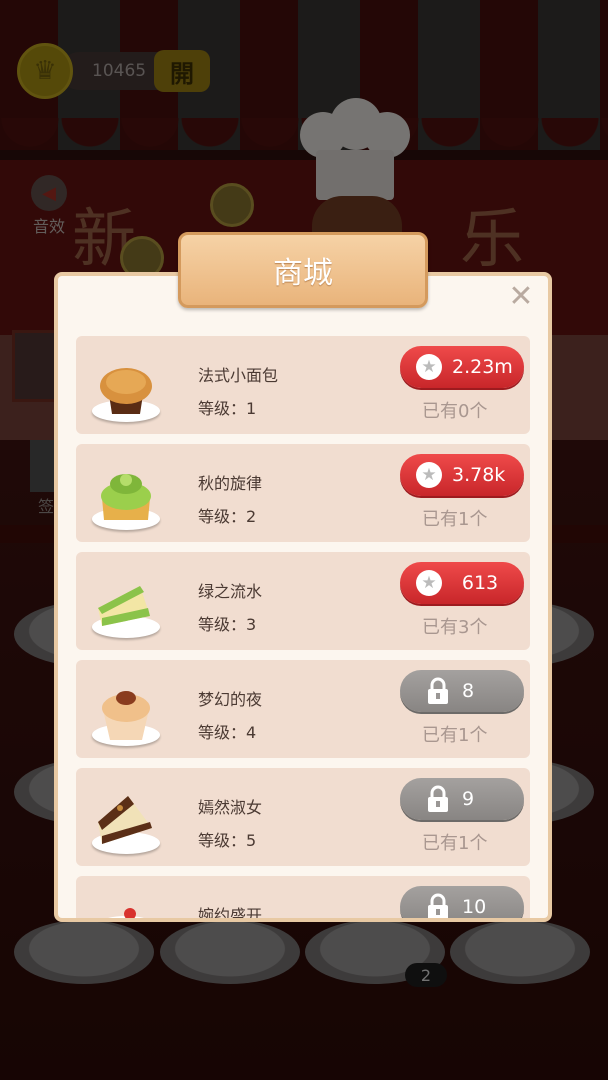 The image size is (608, 1080). I want to click on locked-button: 10, so click(462, 902).